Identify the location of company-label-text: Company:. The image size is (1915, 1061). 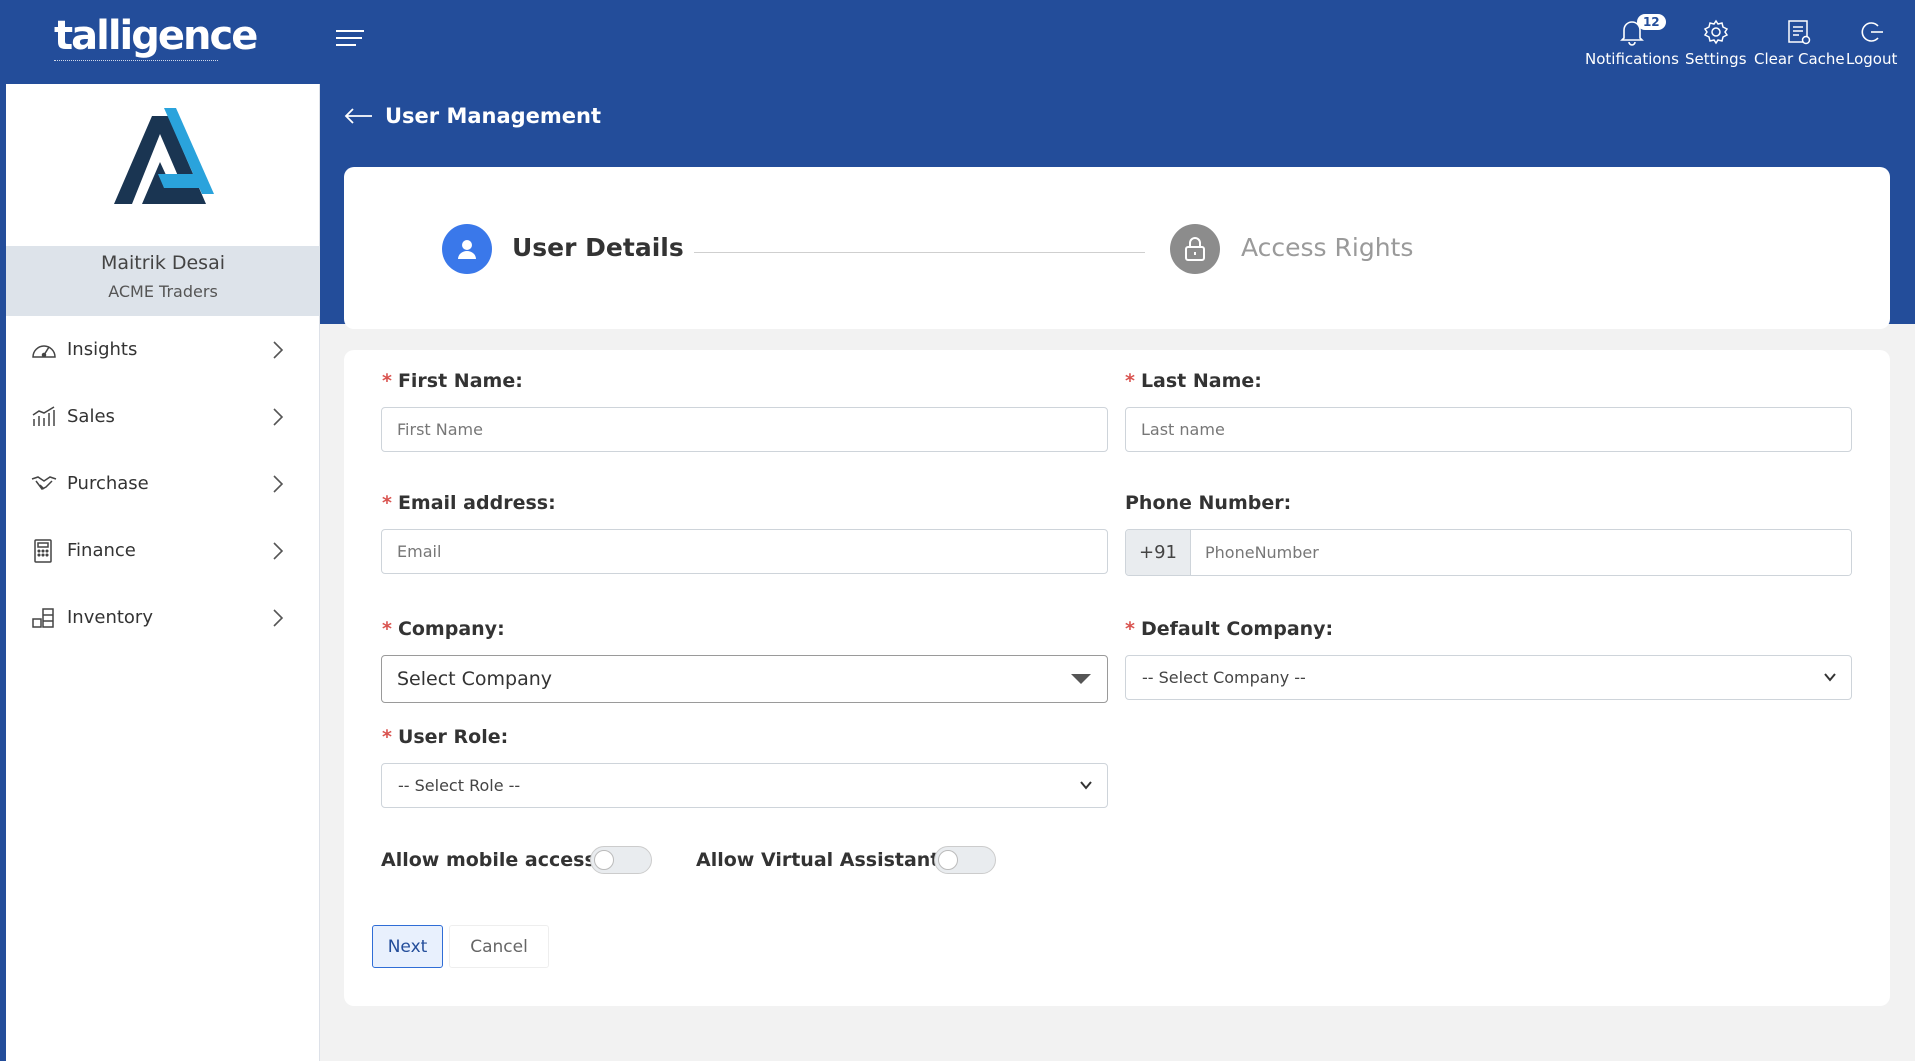
(451, 629).